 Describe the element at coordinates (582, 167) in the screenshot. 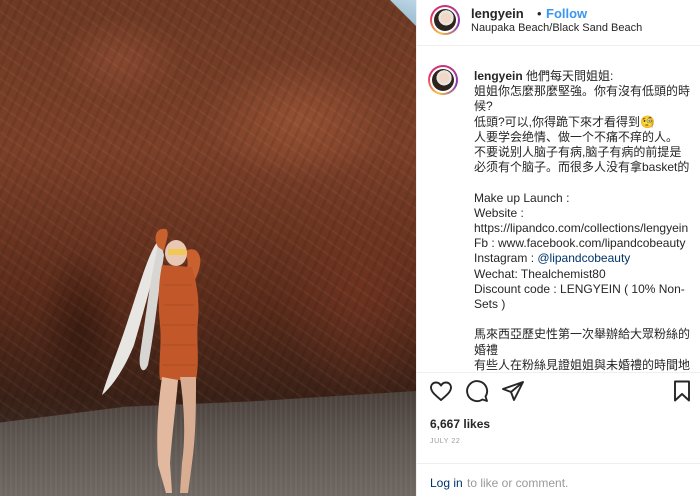

I see `caption-line: 必须有个脑子。而很多人没有拿basket的` at that location.